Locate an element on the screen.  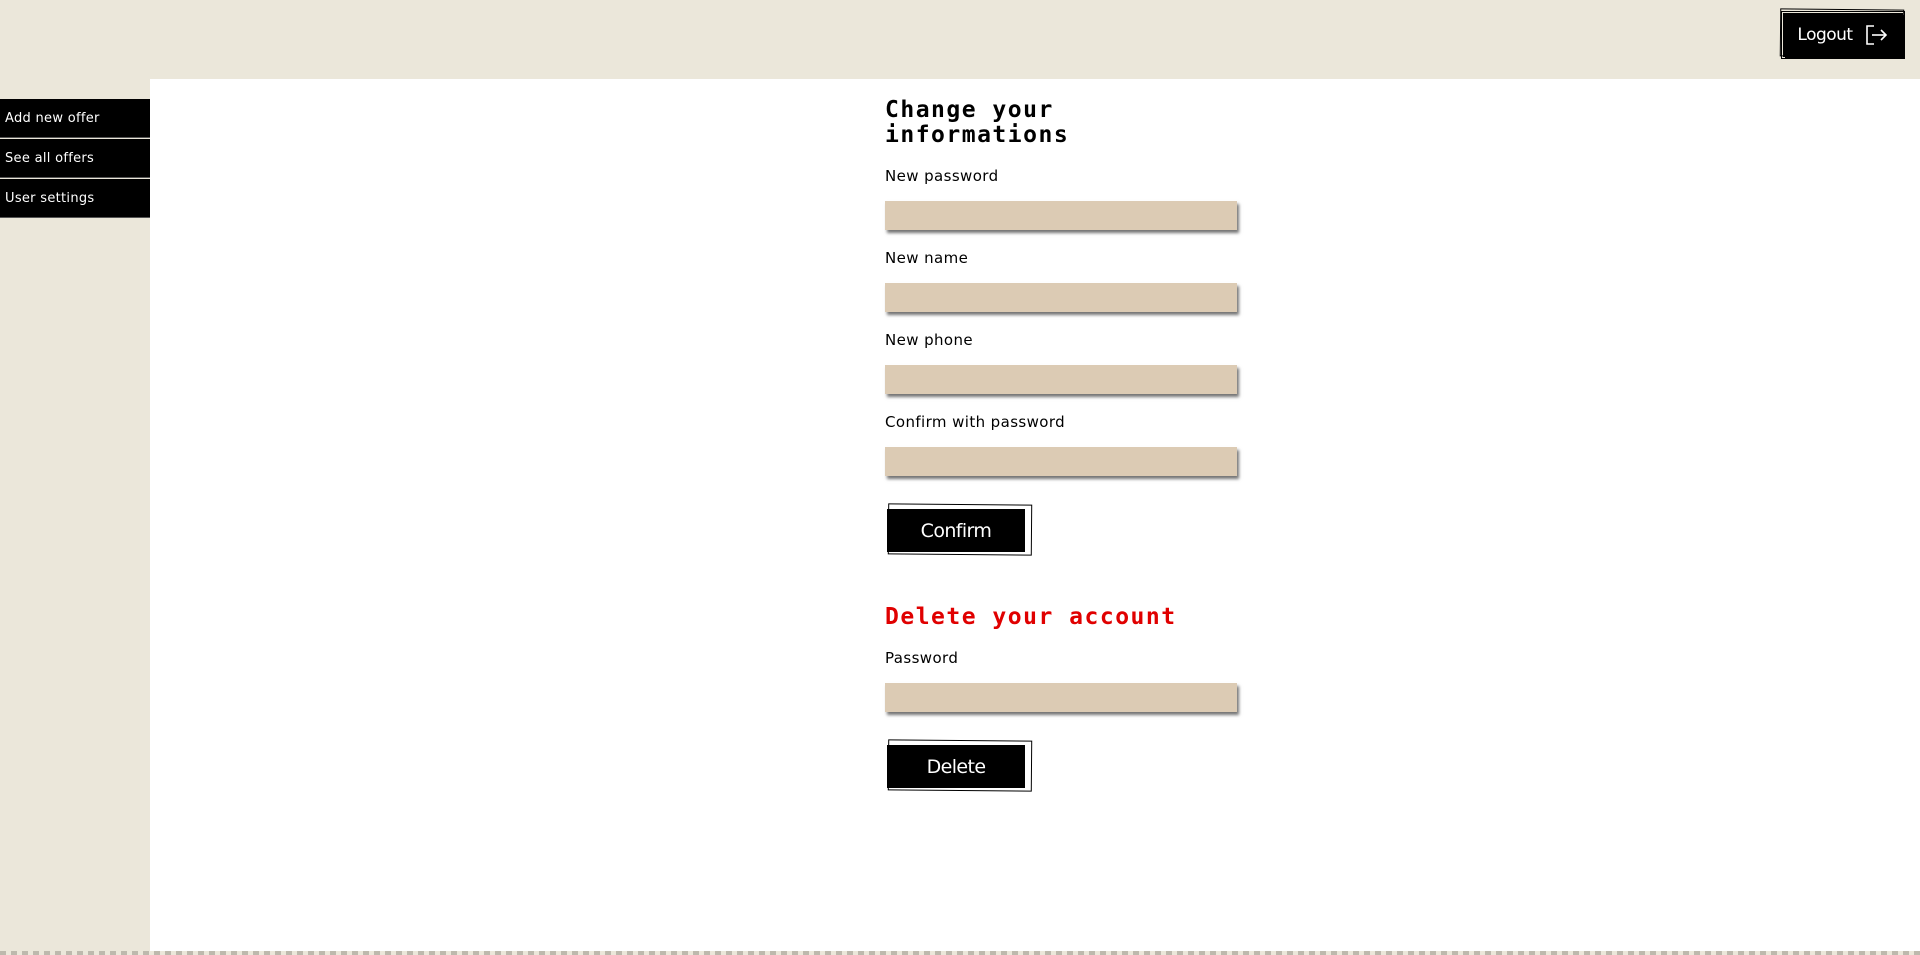
bottom-edge is located at coordinates (960, 953).